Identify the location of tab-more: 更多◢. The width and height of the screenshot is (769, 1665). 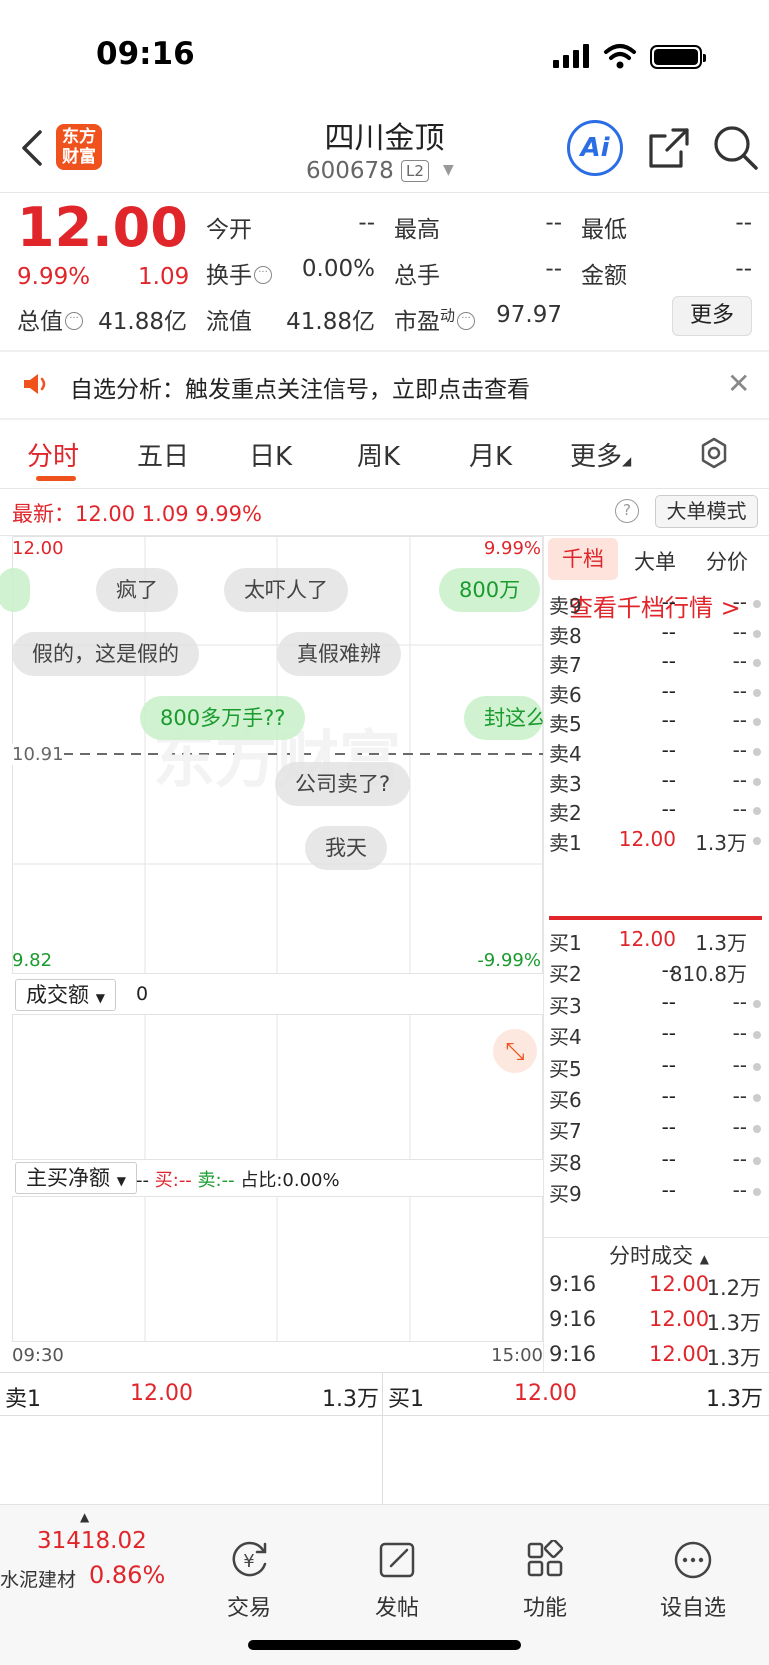
(600, 454).